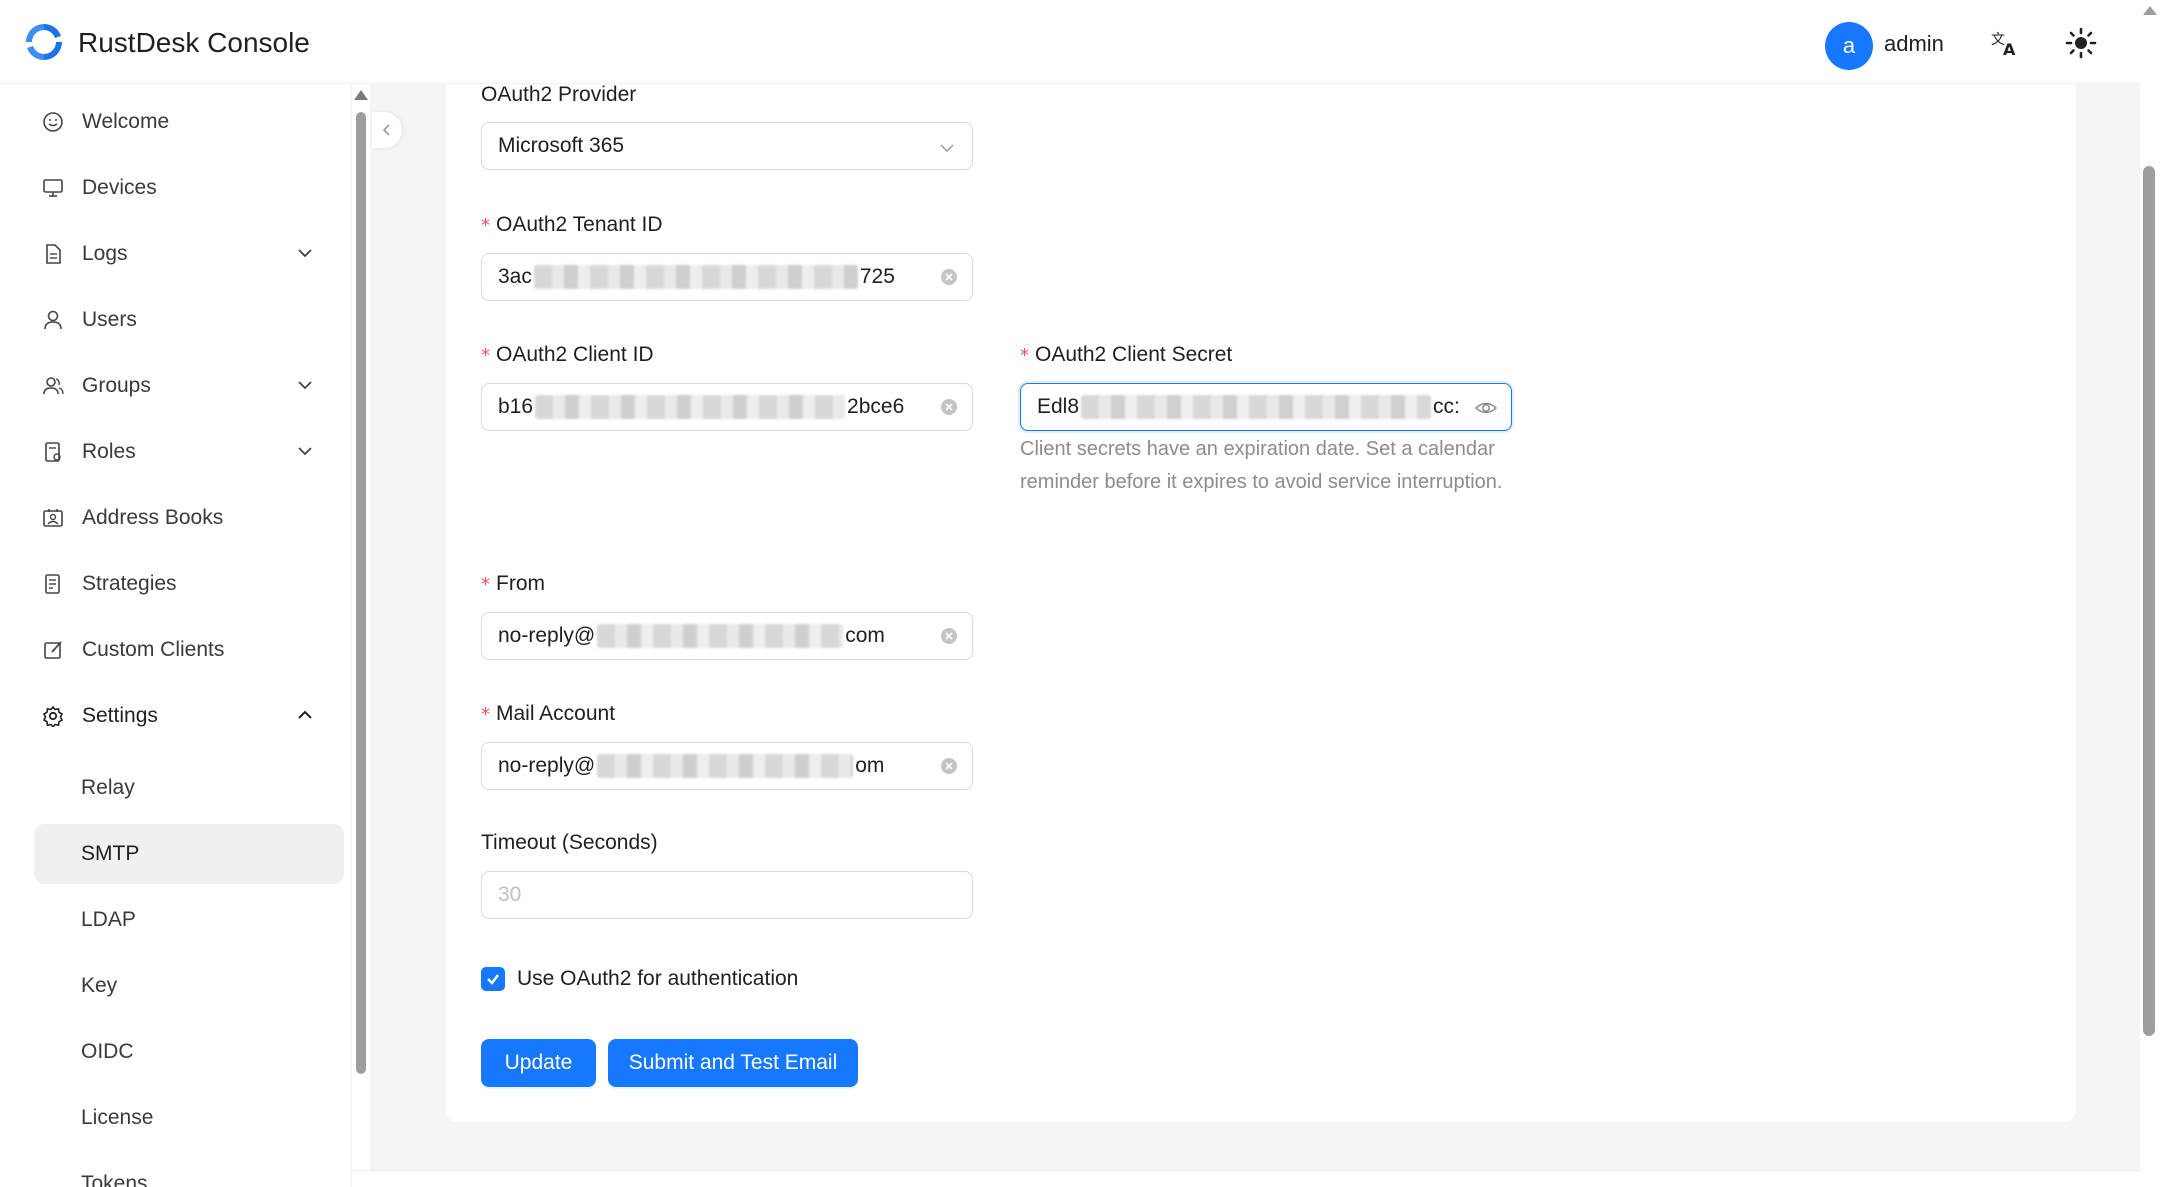  I want to click on sidebar-item-label: Groups, so click(116, 385).